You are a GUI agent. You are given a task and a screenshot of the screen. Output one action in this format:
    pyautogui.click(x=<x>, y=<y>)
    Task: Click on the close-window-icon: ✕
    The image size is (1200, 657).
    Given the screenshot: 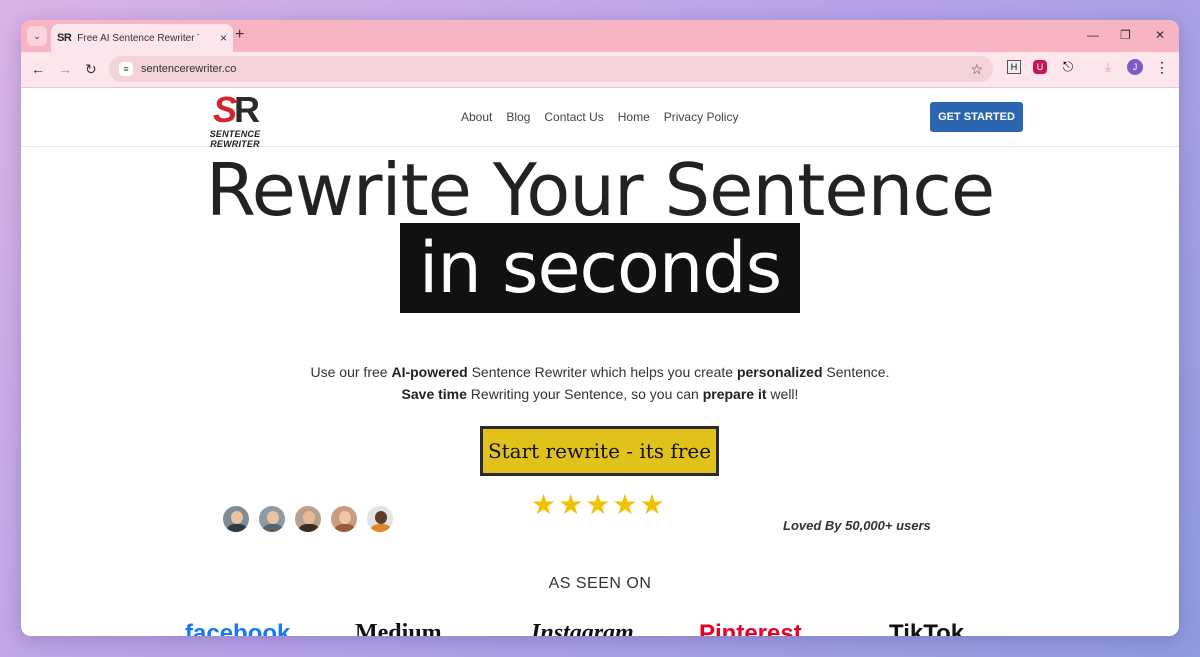 What is the action you would take?
    pyautogui.click(x=1160, y=35)
    